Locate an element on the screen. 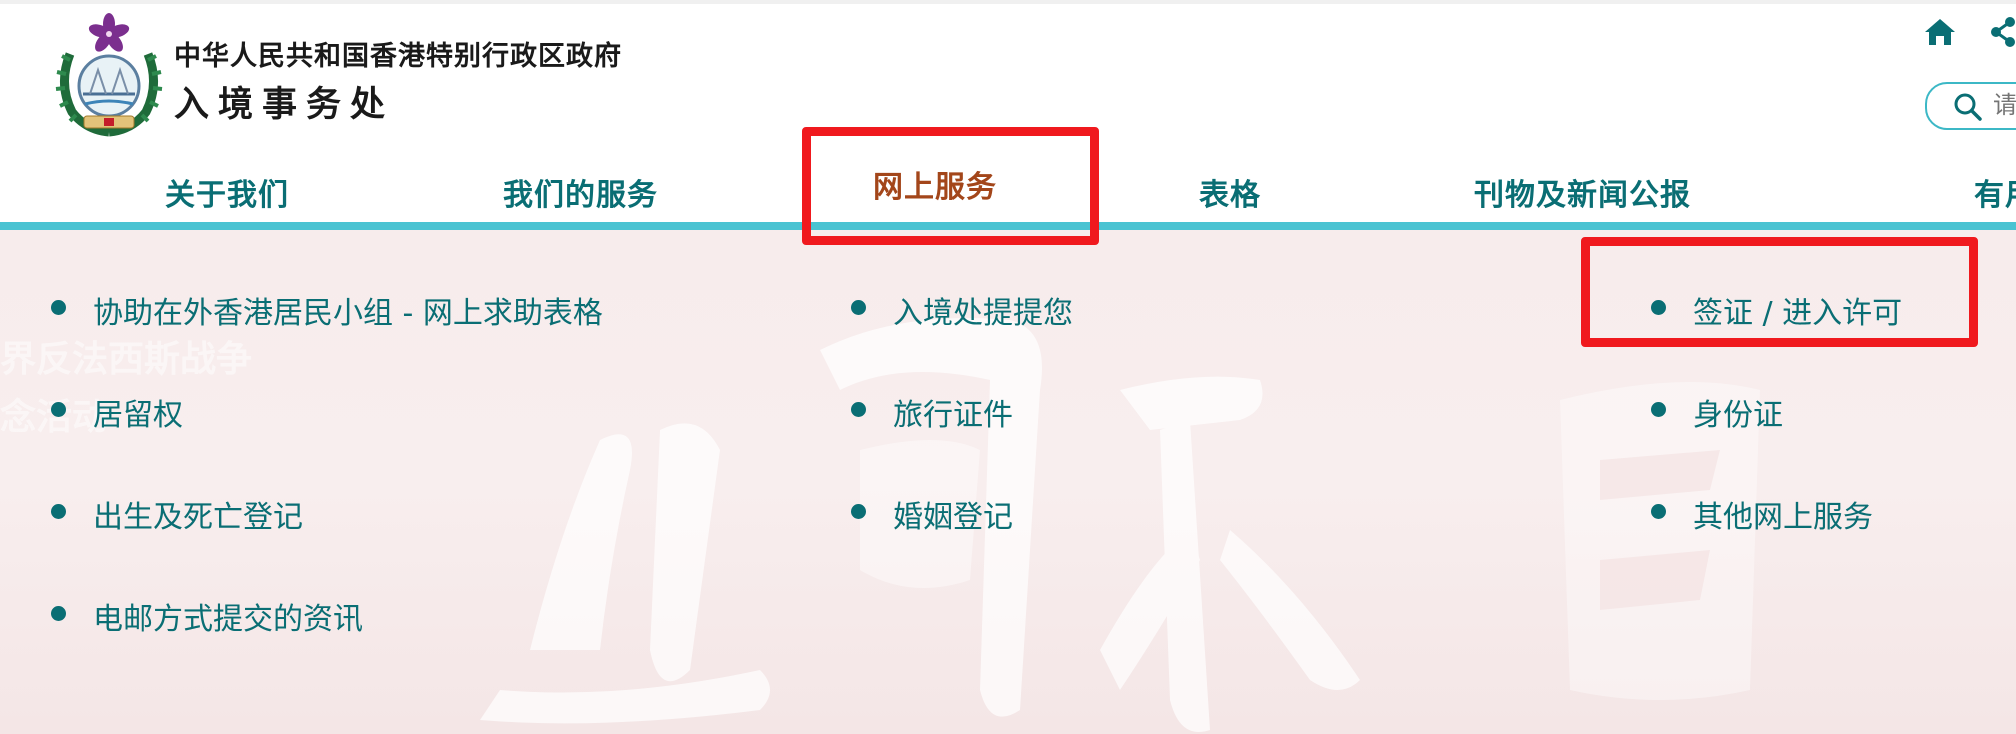 This screenshot has width=2016, height=734. link-immd-reminders: 入境处提提您 is located at coordinates (983, 310).